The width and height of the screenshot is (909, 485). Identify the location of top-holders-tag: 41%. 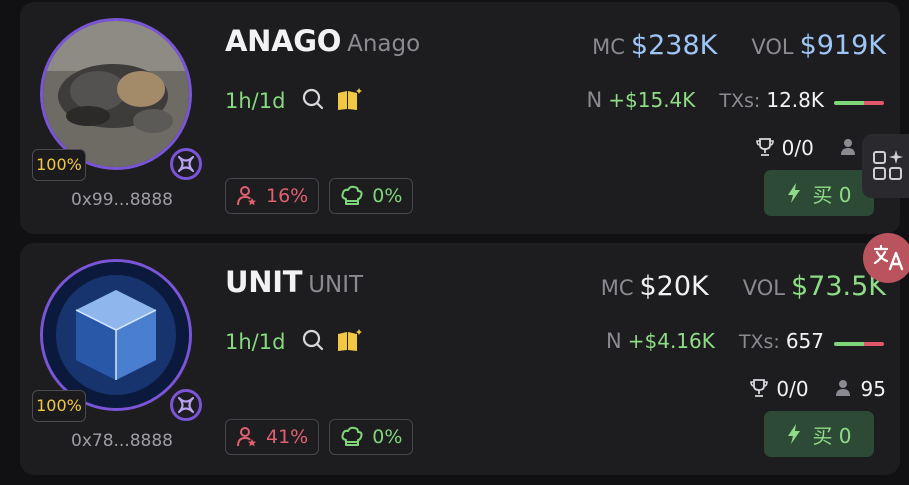
(272, 437).